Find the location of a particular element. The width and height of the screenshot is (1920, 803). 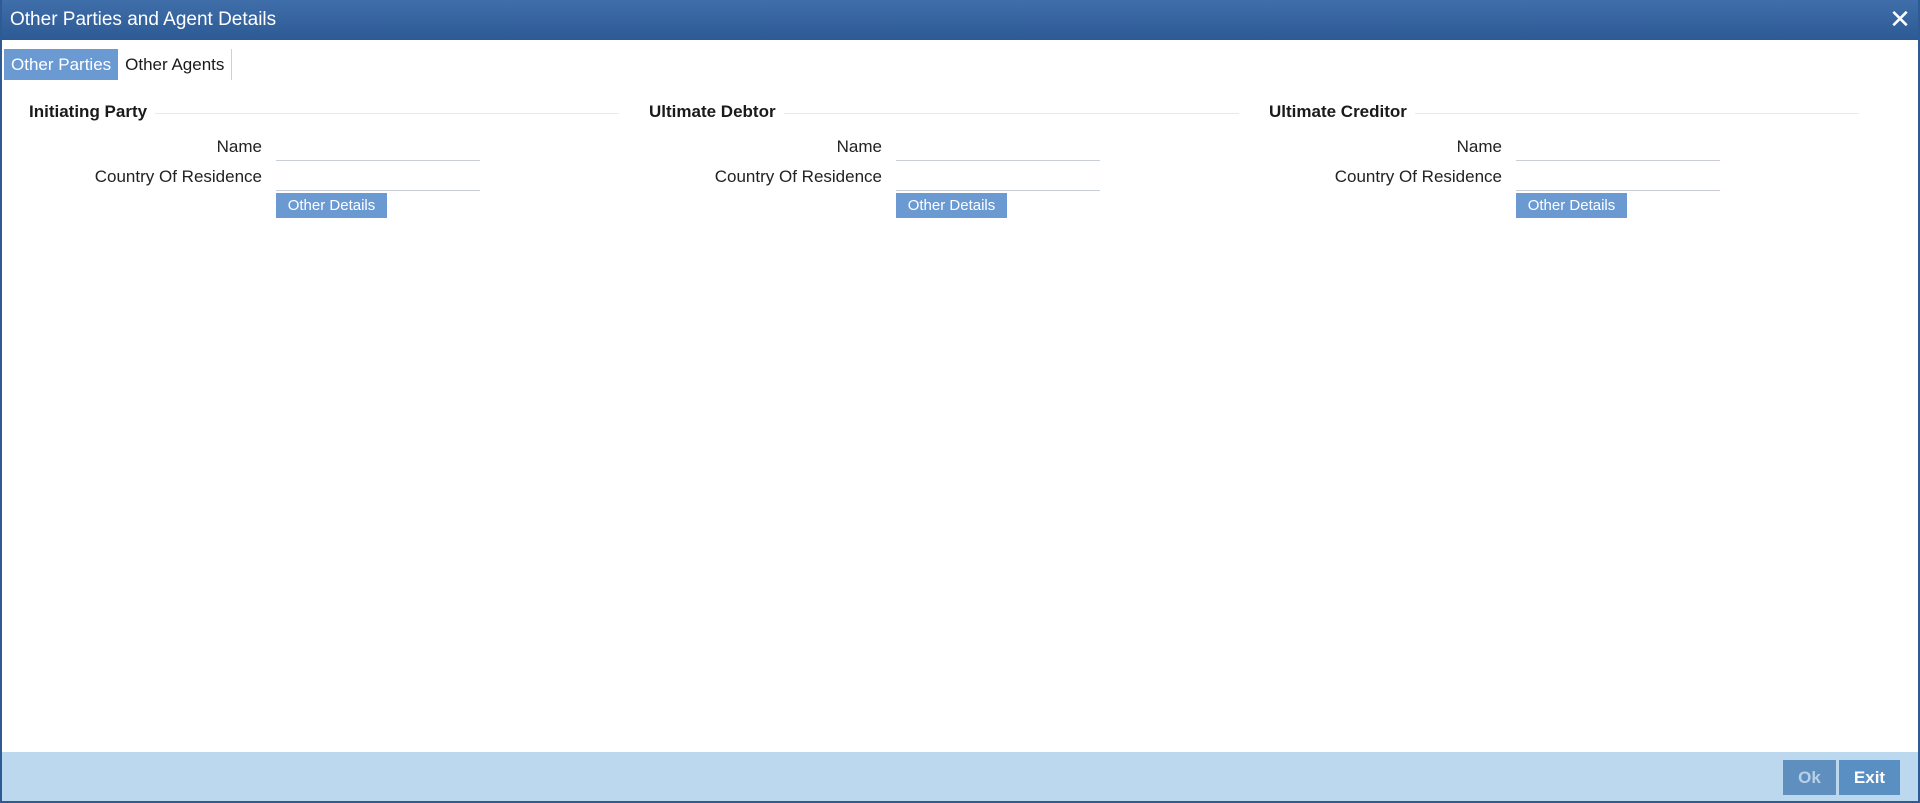

tab-other-parties: Other Parties is located at coordinates (61, 64).